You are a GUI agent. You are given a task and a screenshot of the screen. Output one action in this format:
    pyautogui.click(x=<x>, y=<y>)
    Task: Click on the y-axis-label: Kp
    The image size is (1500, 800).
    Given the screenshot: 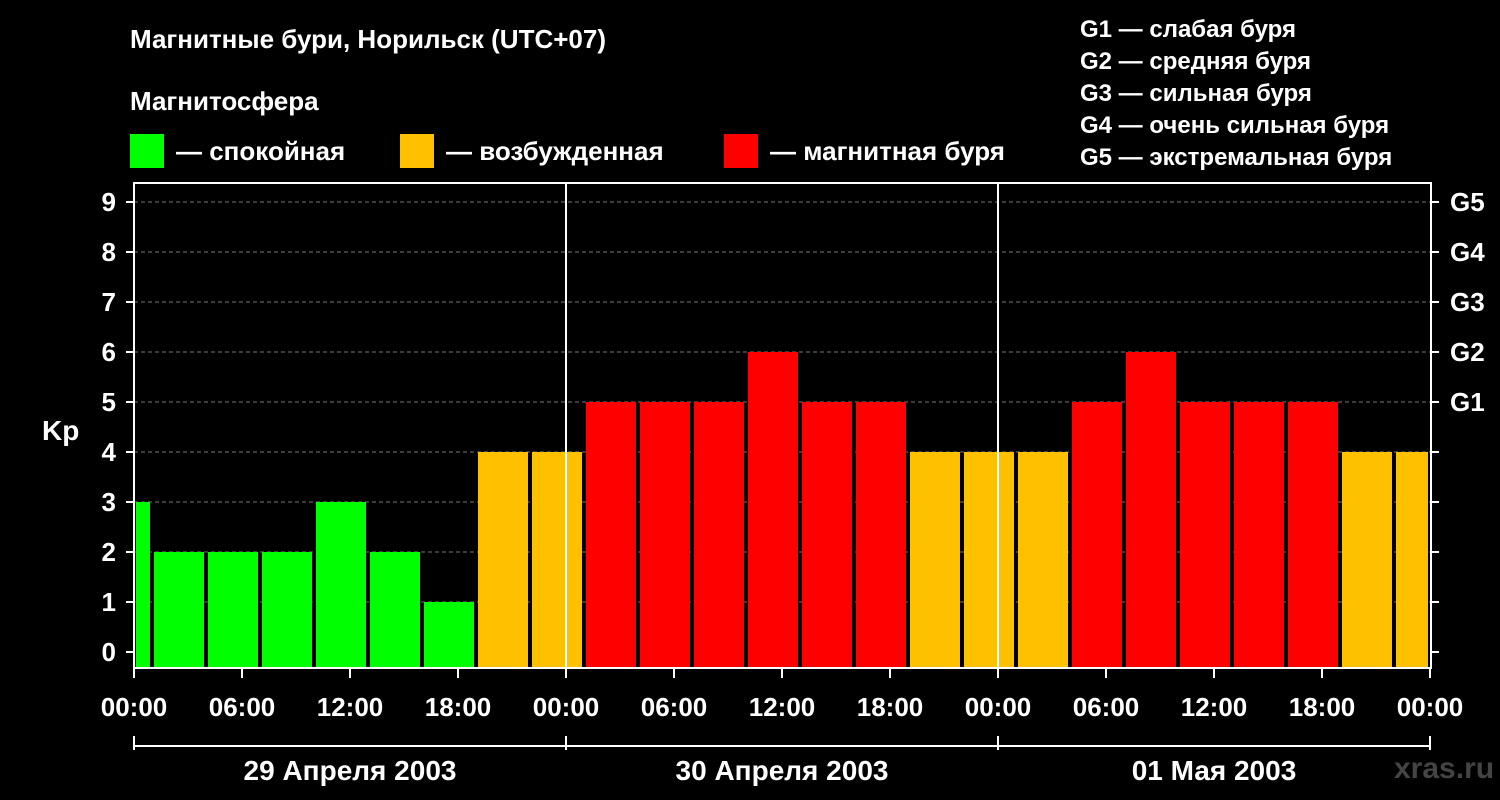 What is the action you would take?
    pyautogui.click(x=60, y=430)
    